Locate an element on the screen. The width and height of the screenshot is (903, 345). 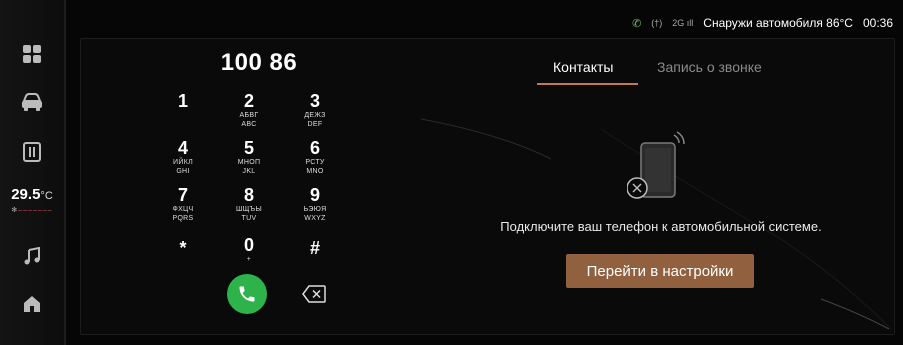
key-letters-en: MNO is located at coordinates (315, 171).